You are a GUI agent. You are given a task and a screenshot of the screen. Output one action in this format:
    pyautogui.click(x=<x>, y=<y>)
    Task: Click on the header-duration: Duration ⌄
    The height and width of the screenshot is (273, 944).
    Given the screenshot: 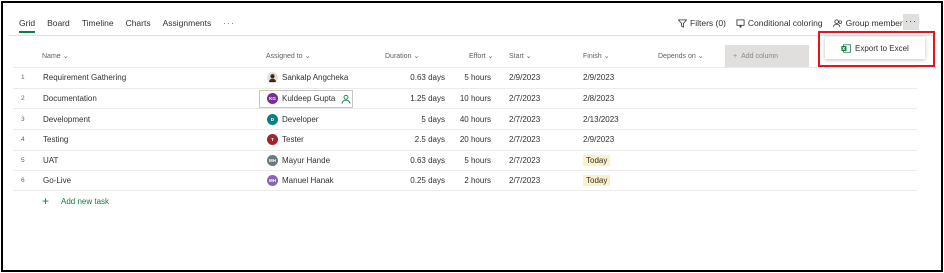 What is the action you would take?
    pyautogui.click(x=402, y=56)
    